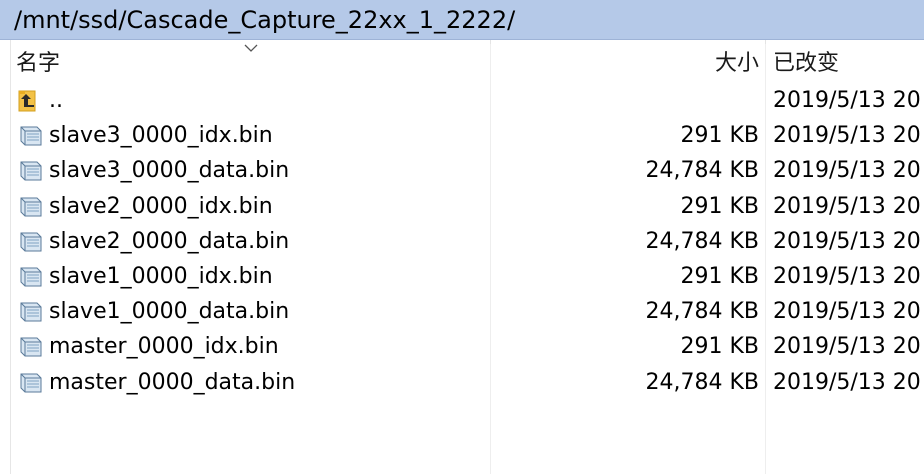 The height and width of the screenshot is (474, 924). What do you see at coordinates (161, 136) in the screenshot?
I see `file-name: slave3_0000_idx.bin` at bounding box center [161, 136].